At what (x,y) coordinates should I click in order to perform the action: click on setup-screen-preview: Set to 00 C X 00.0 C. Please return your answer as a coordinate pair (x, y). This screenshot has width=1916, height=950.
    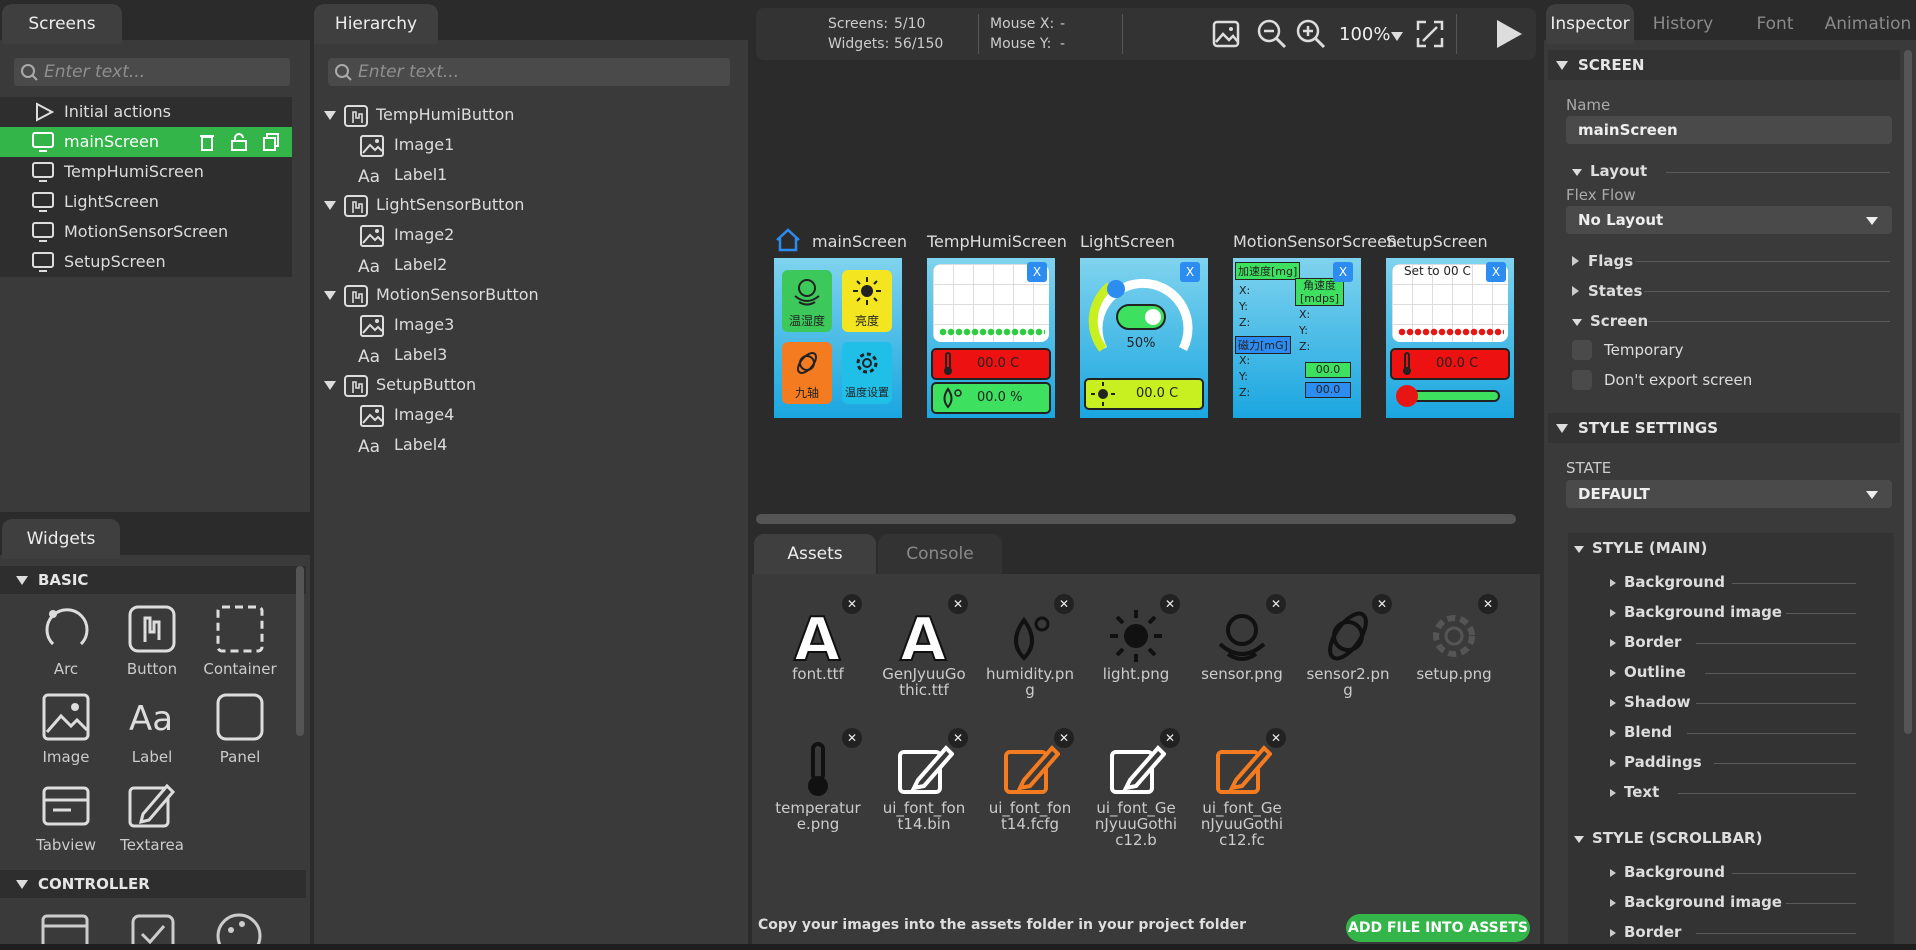
    Looking at the image, I should click on (1450, 338).